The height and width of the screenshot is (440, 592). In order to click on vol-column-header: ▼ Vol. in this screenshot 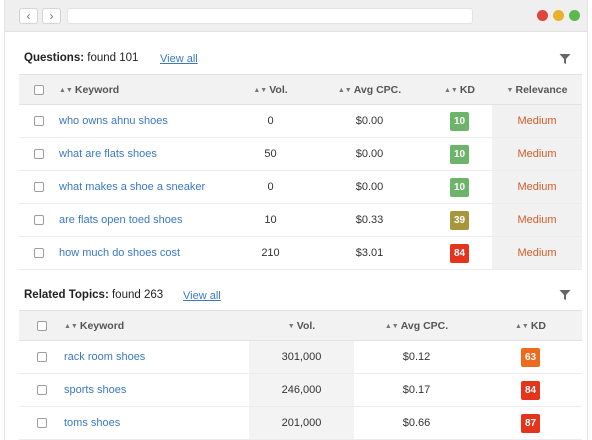, I will do `click(301, 325)`.